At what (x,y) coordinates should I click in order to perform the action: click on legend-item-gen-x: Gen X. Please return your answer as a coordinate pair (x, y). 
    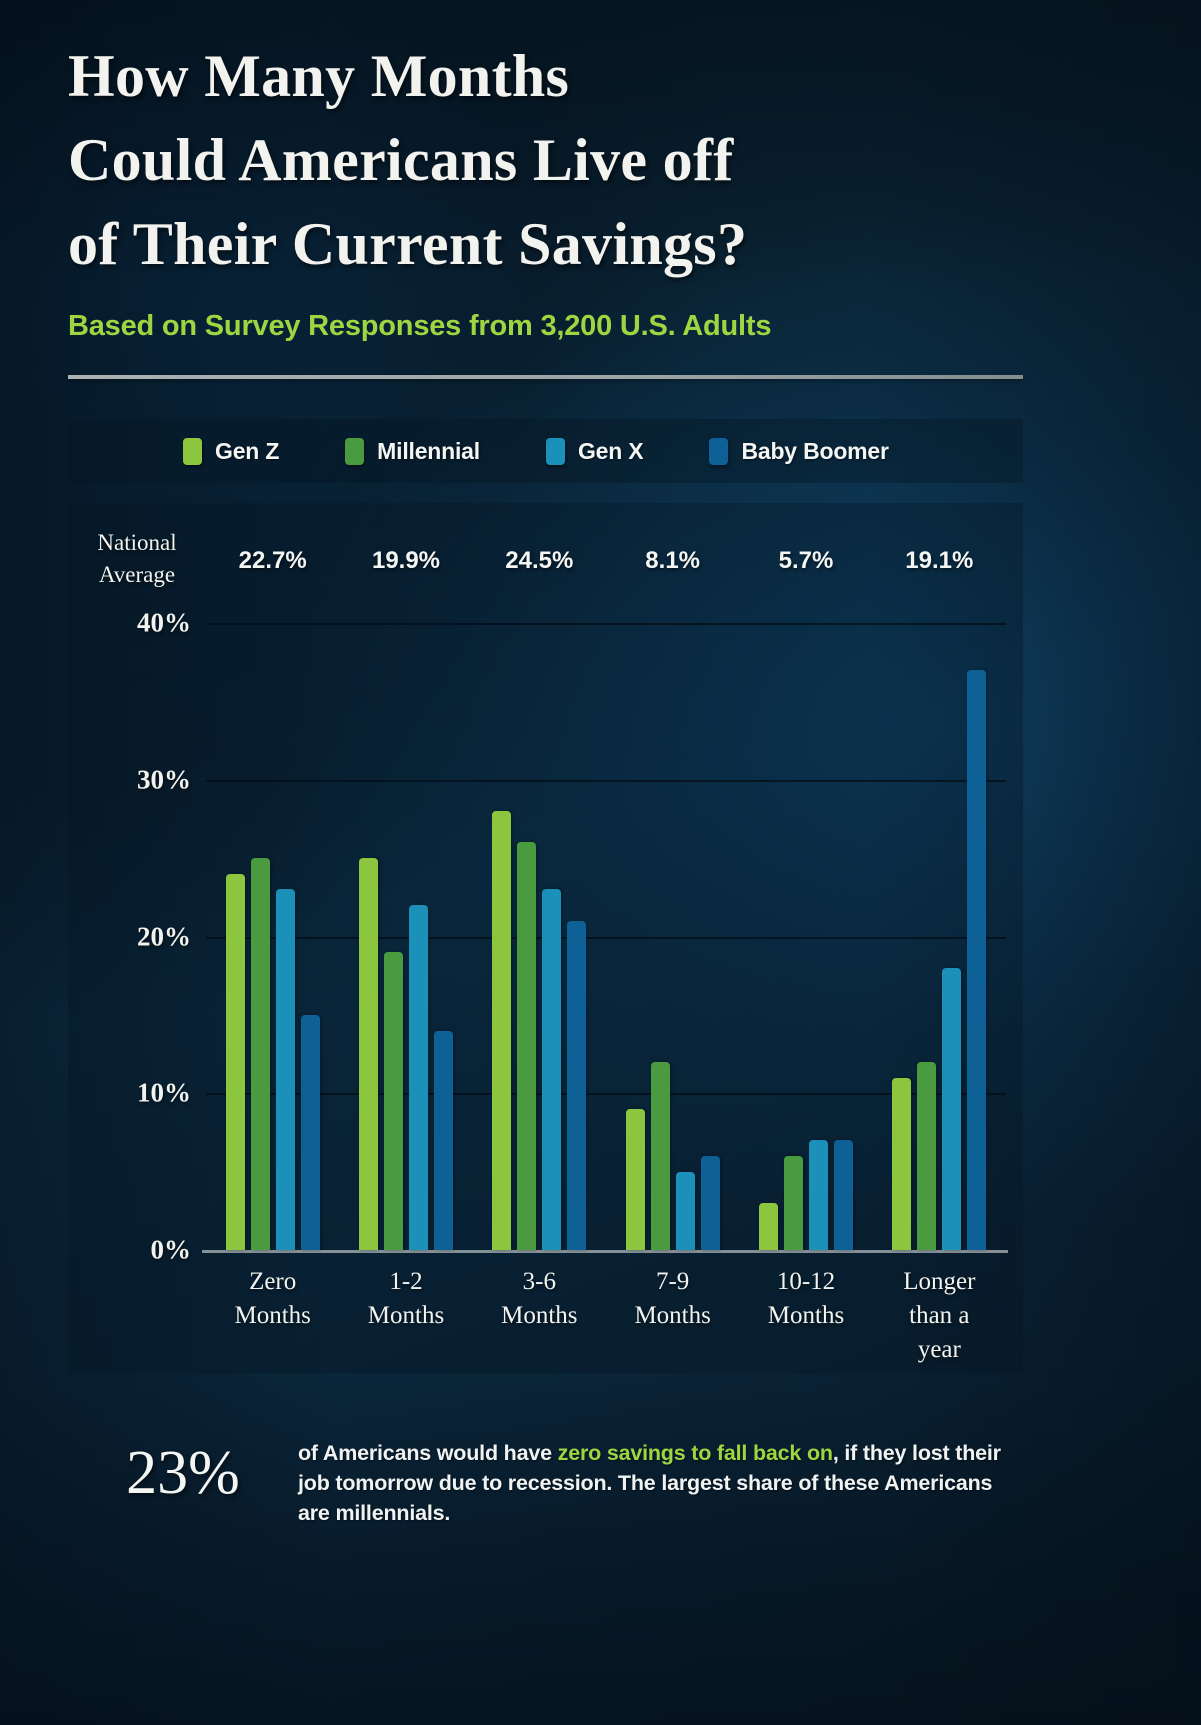
    Looking at the image, I should click on (594, 451).